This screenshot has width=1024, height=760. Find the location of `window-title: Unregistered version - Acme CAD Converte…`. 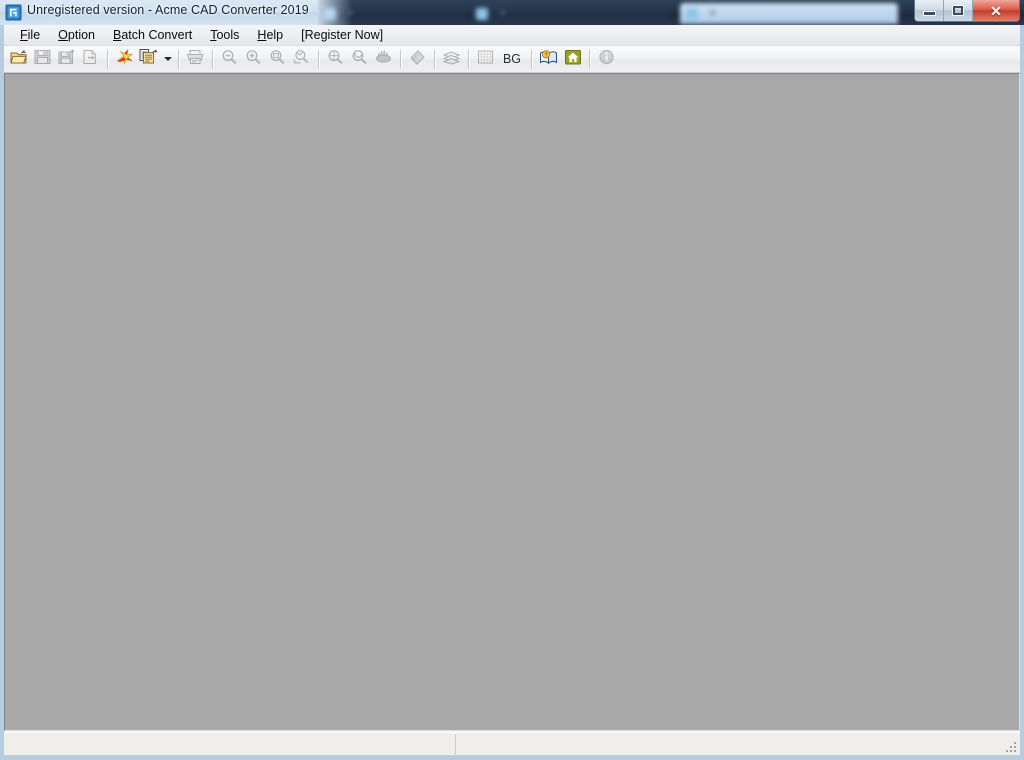

window-title: Unregistered version - Acme CAD Converte… is located at coordinates (168, 10).